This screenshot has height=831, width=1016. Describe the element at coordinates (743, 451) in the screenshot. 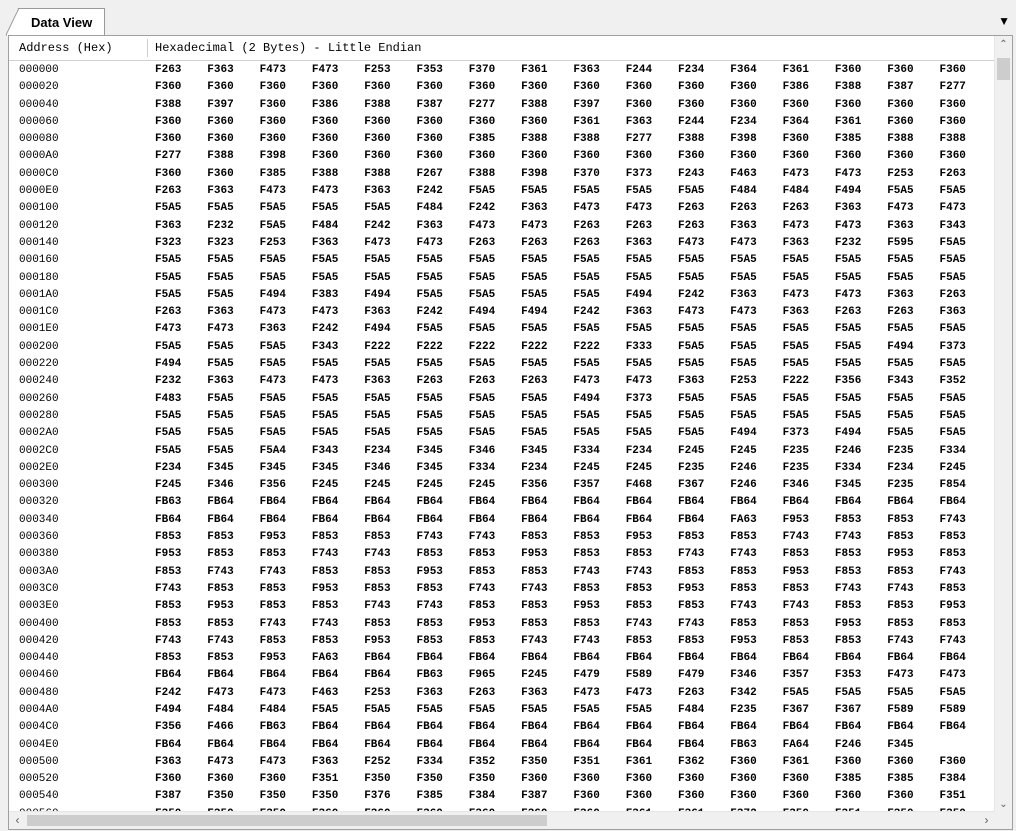

I see `hex-value: F245` at that location.